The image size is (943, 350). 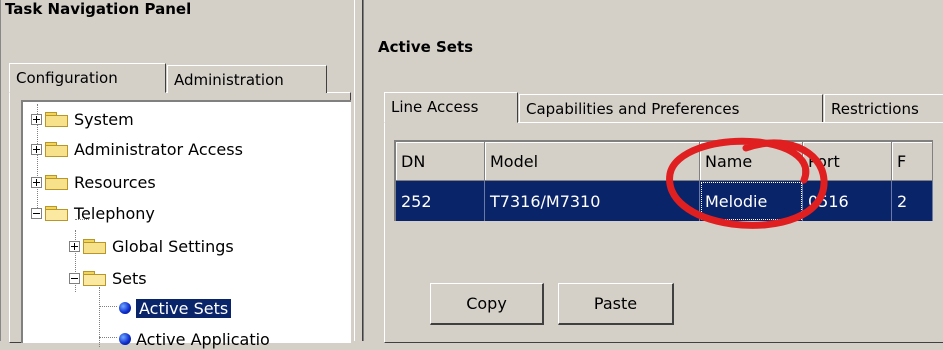 I want to click on tree-item-label: Global Settings, so click(x=173, y=246).